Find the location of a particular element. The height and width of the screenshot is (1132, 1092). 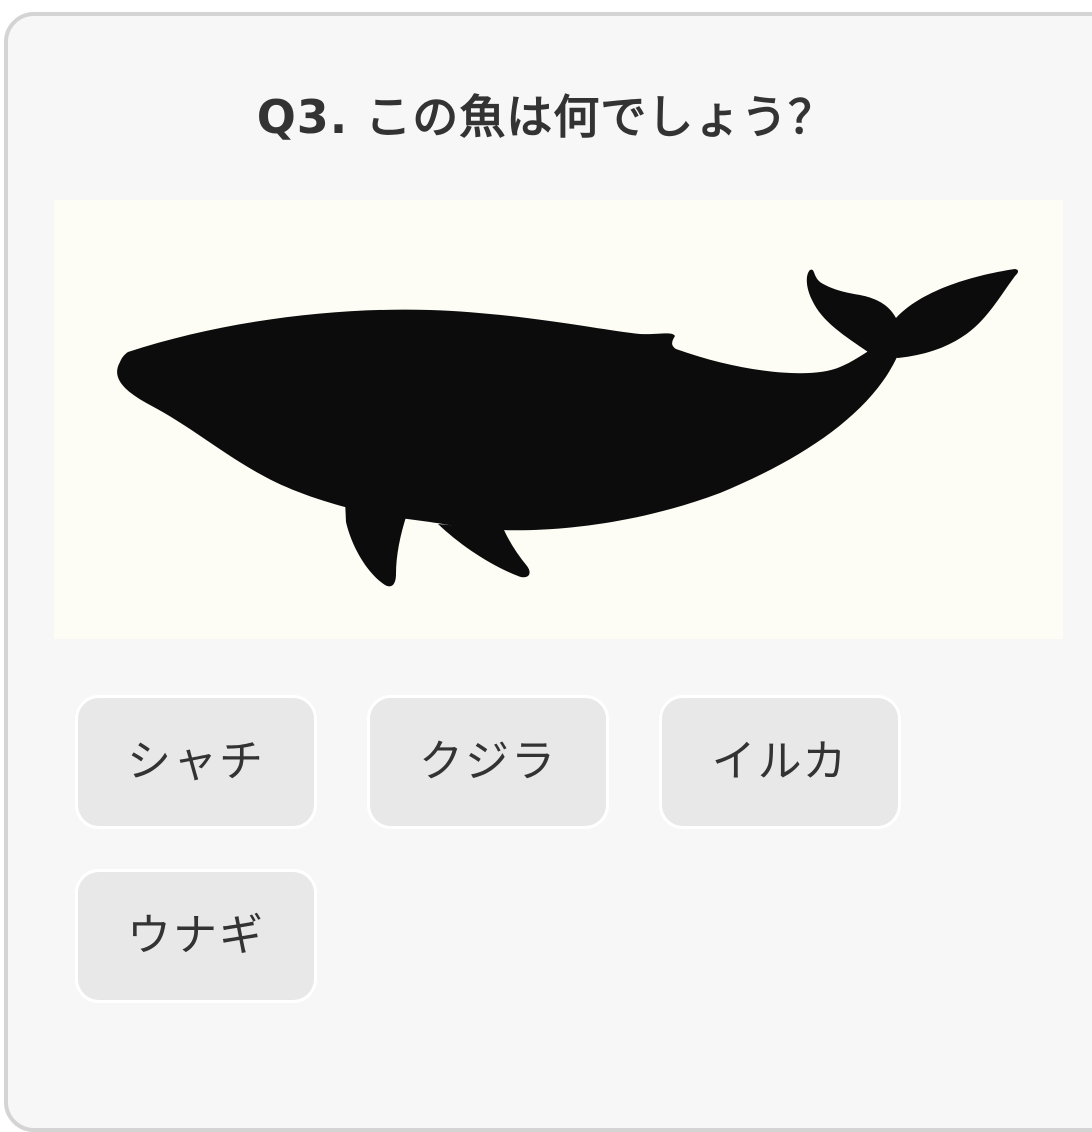

whale-pectoral-fin is located at coordinates (376, 543).